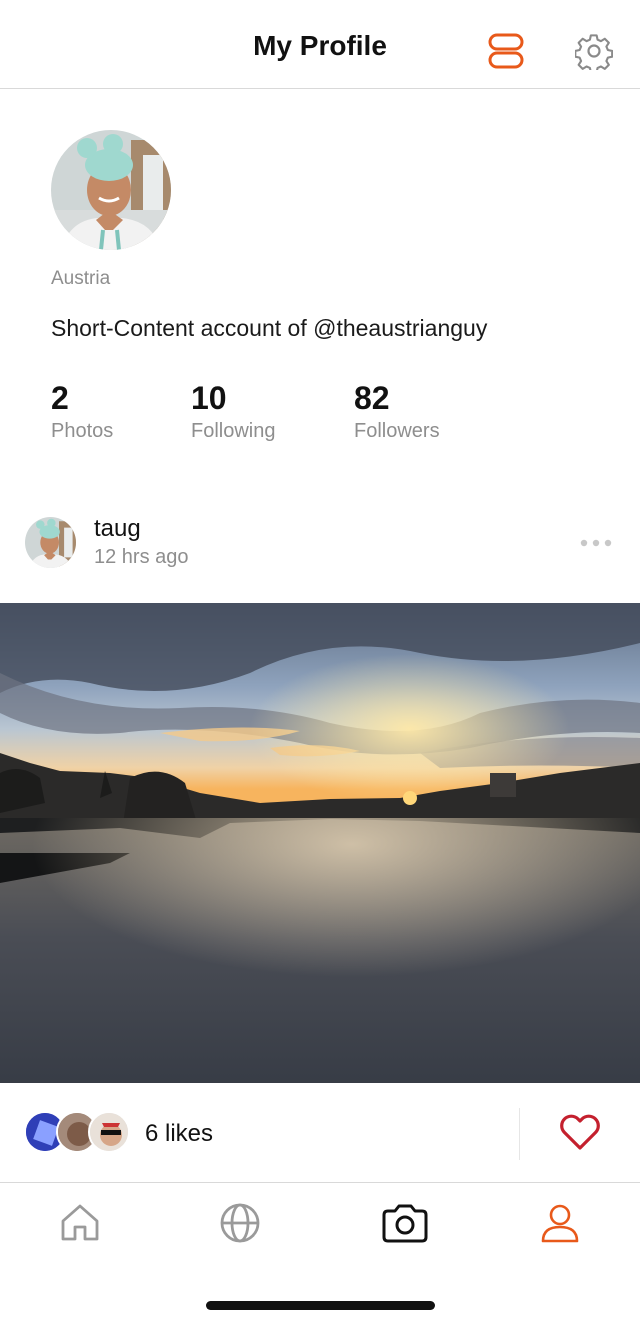  I want to click on heart-icon, so click(580, 1132).